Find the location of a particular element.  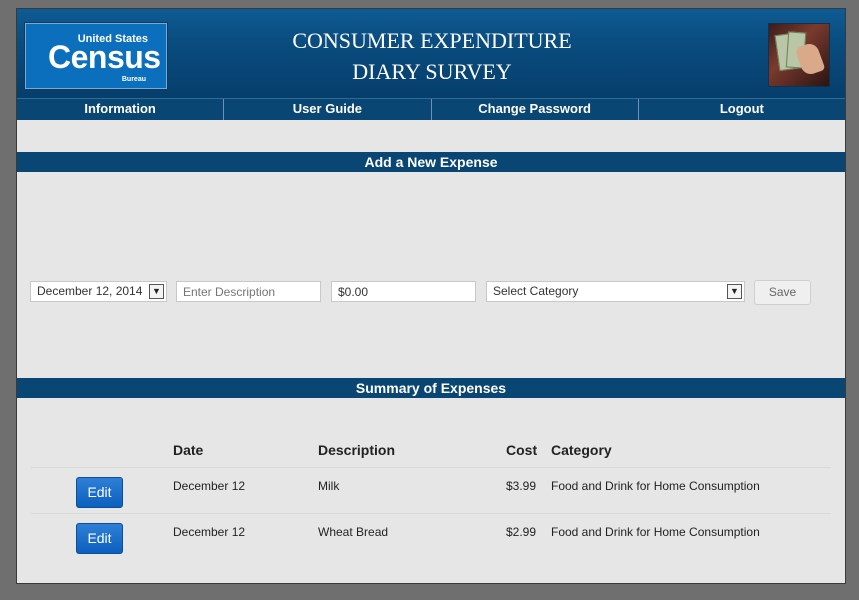

column-header-cost: Cost is located at coordinates (522, 450).